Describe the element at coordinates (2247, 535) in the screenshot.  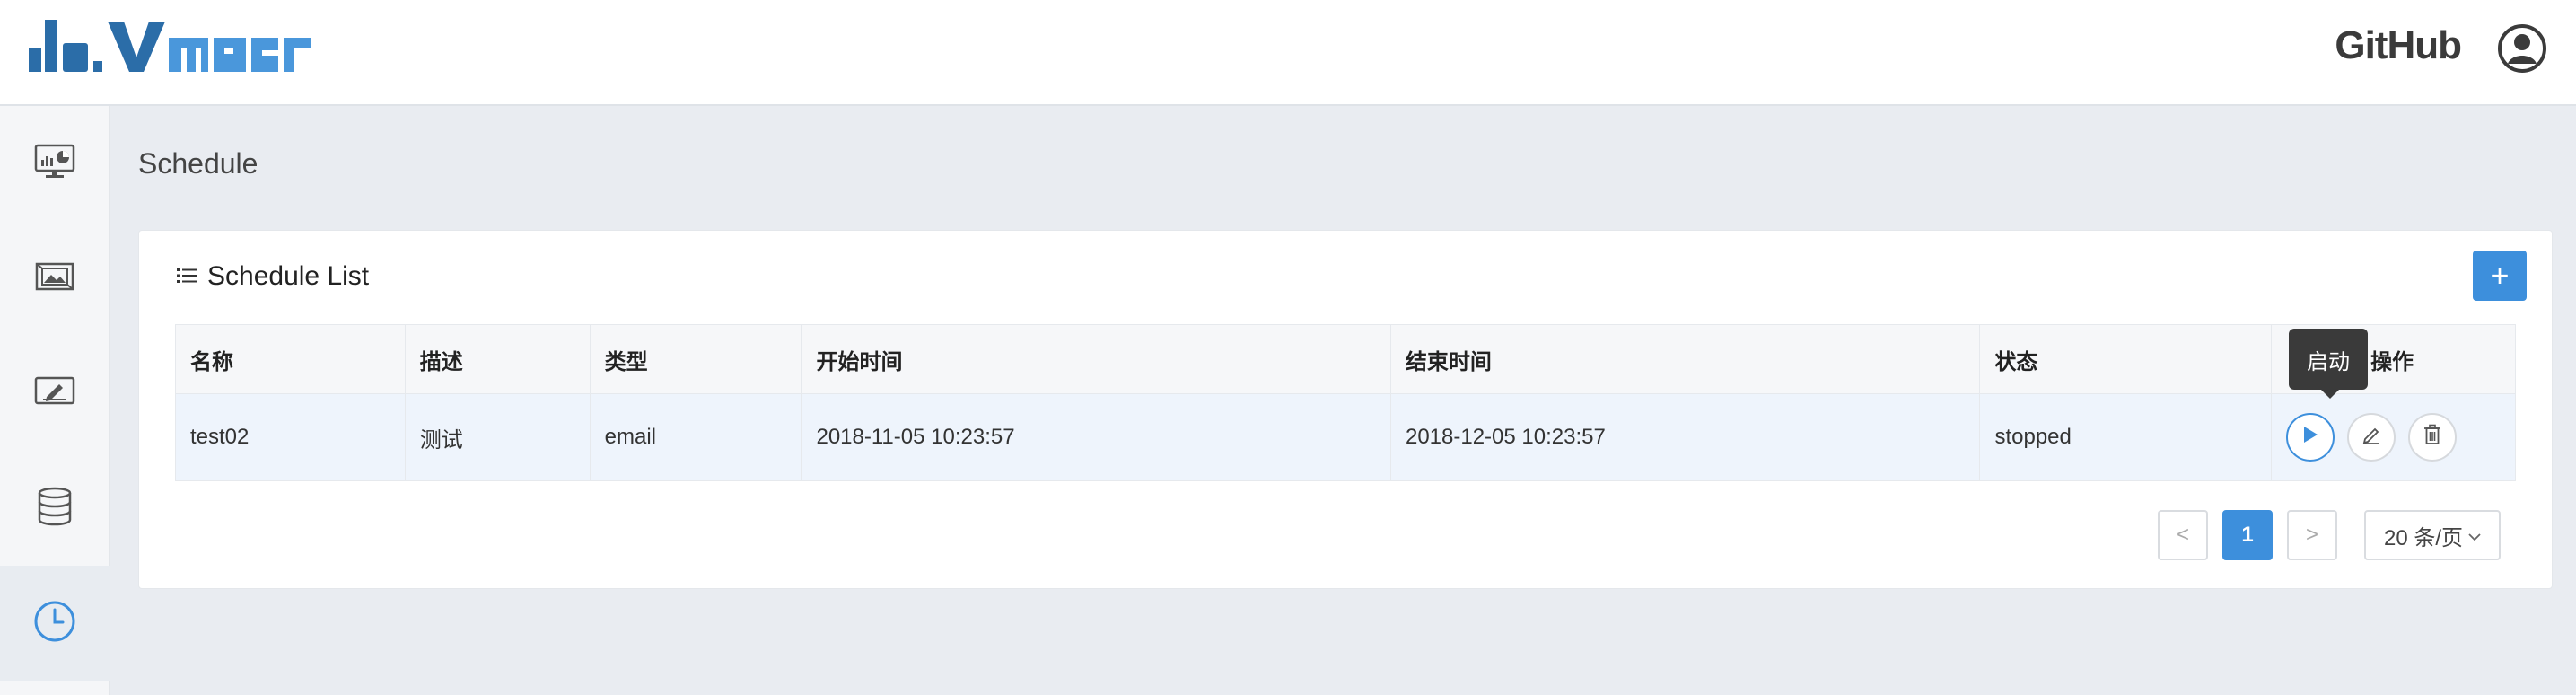
I see `pagination-page-1: 1` at that location.